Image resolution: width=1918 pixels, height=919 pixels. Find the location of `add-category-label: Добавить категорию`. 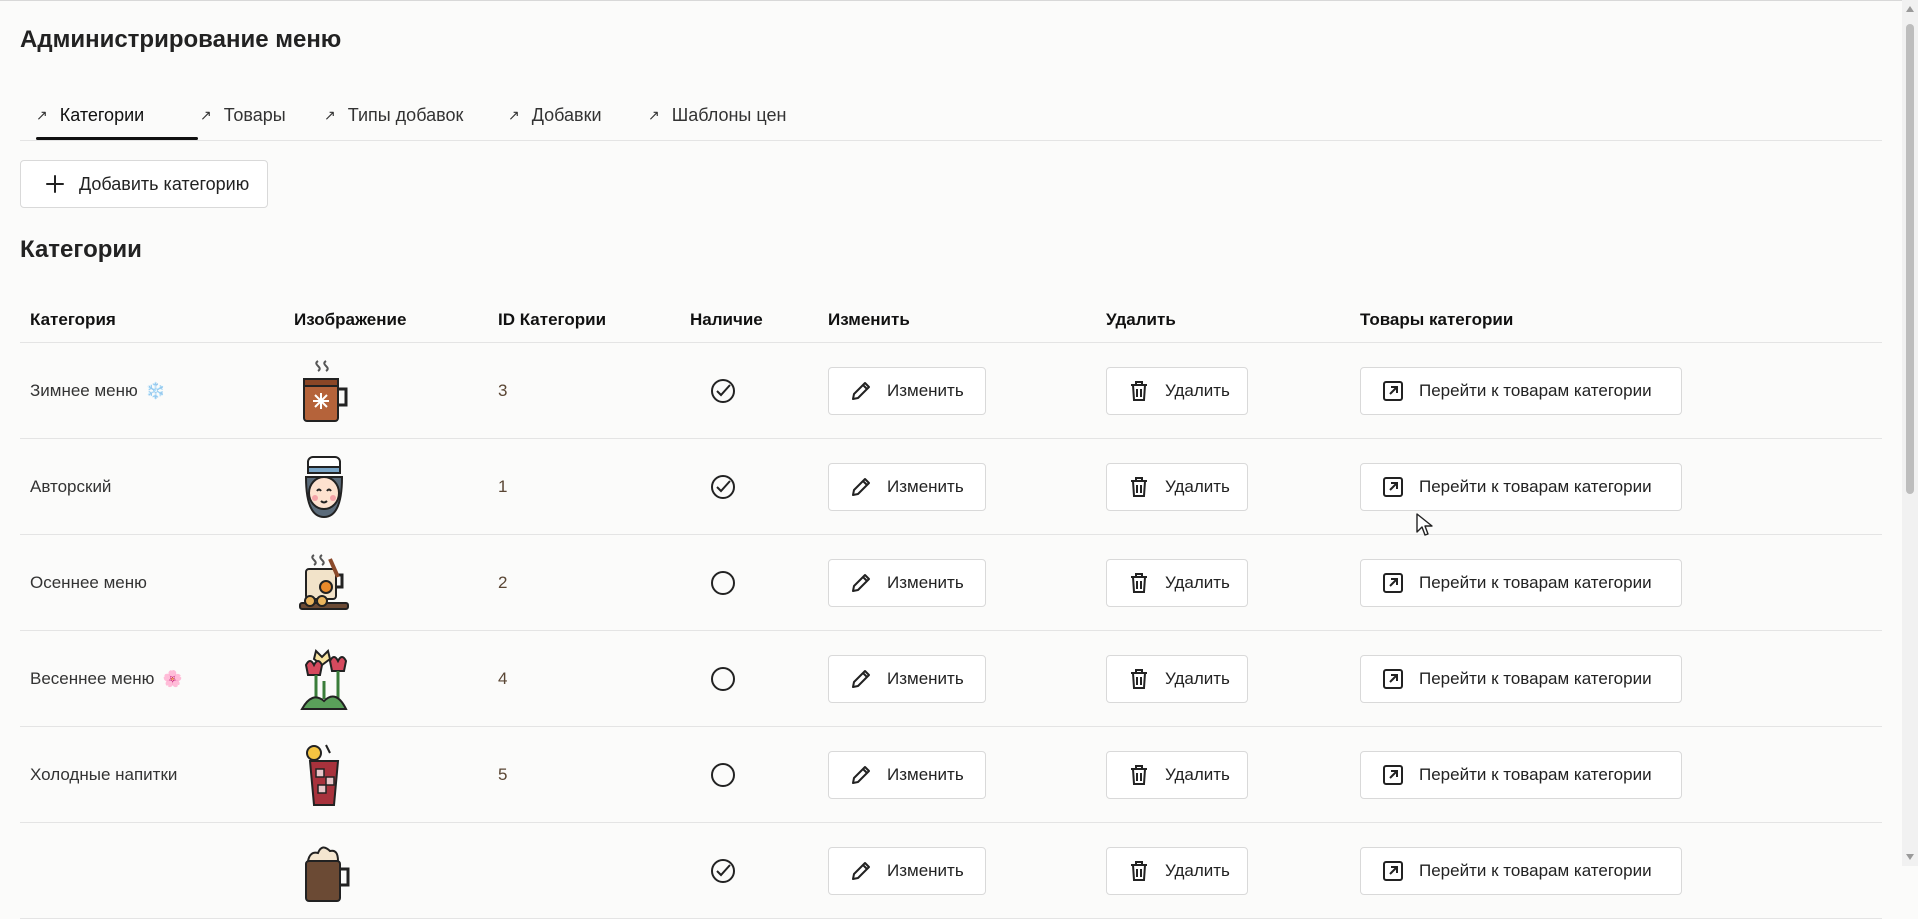

add-category-label: Добавить категорию is located at coordinates (164, 183).